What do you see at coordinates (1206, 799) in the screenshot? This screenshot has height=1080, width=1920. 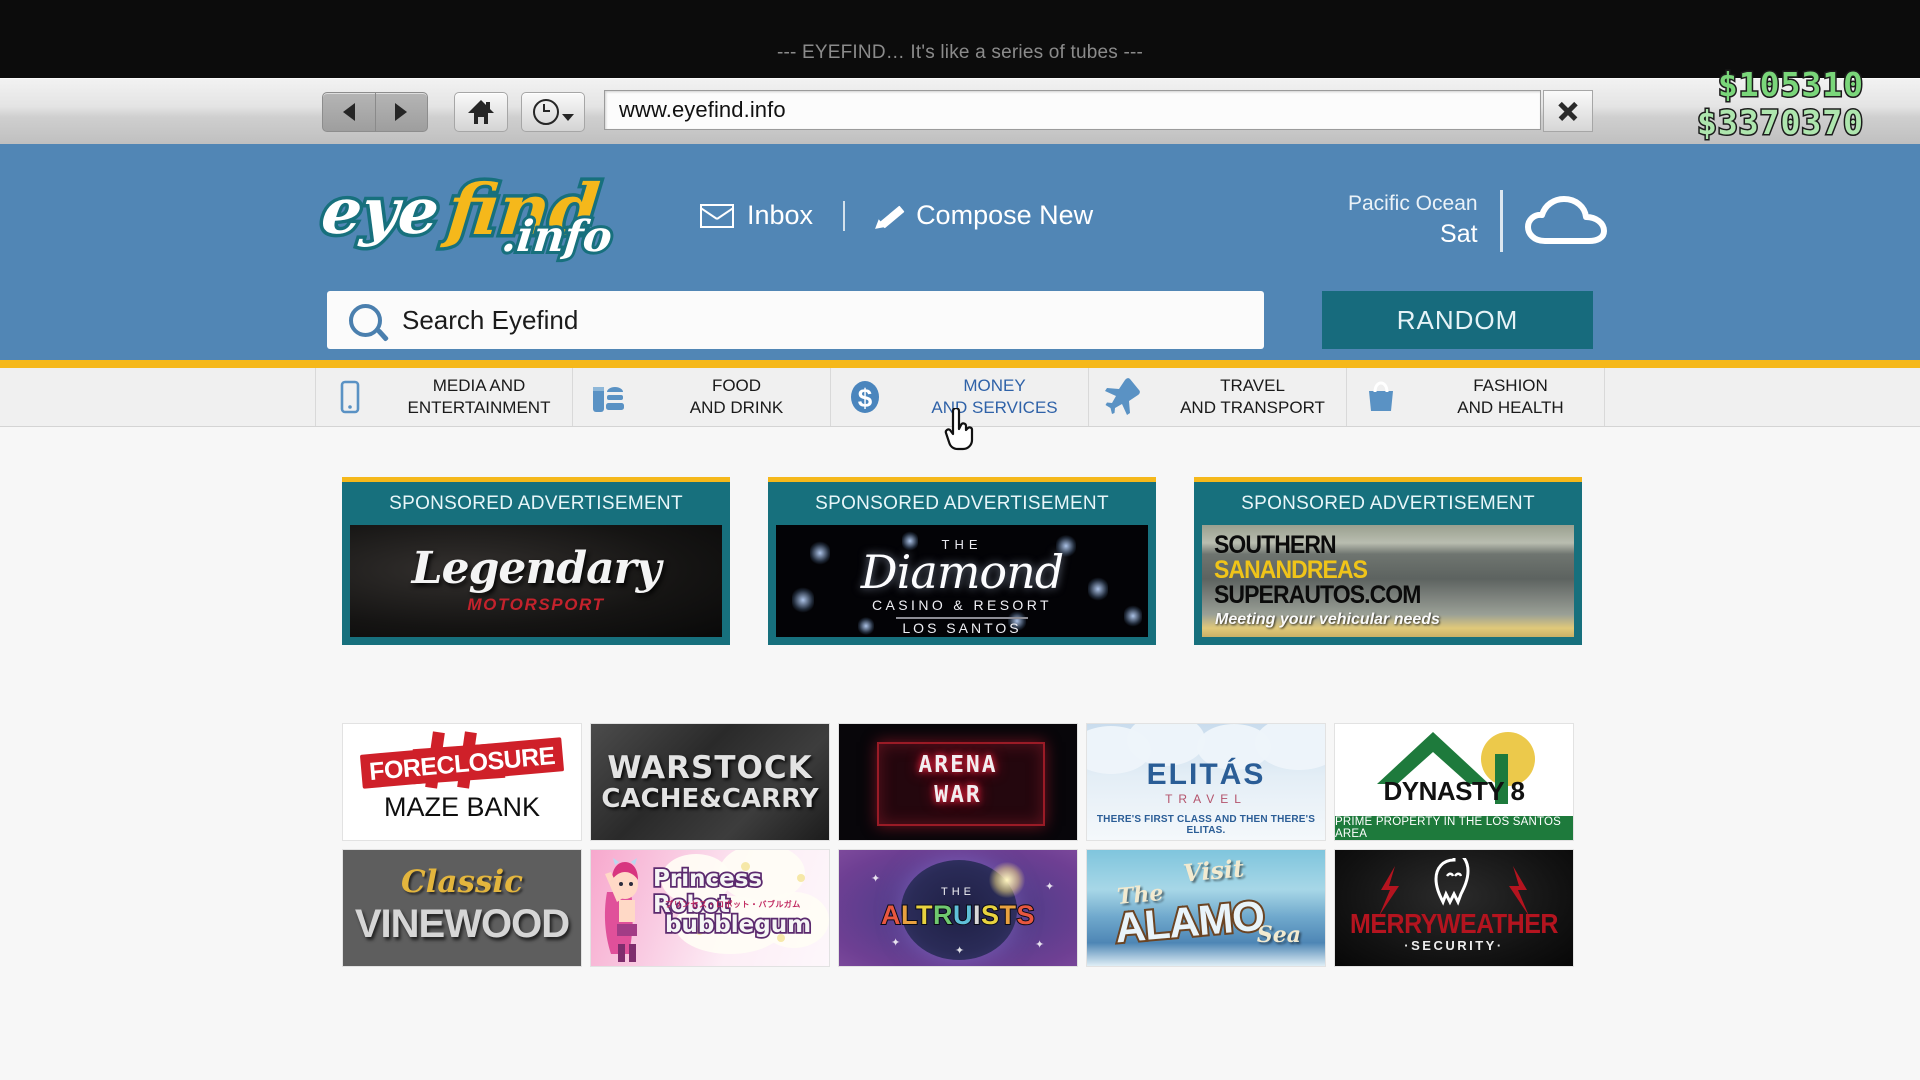 I see `tile-subtitle: TRAVEL` at bounding box center [1206, 799].